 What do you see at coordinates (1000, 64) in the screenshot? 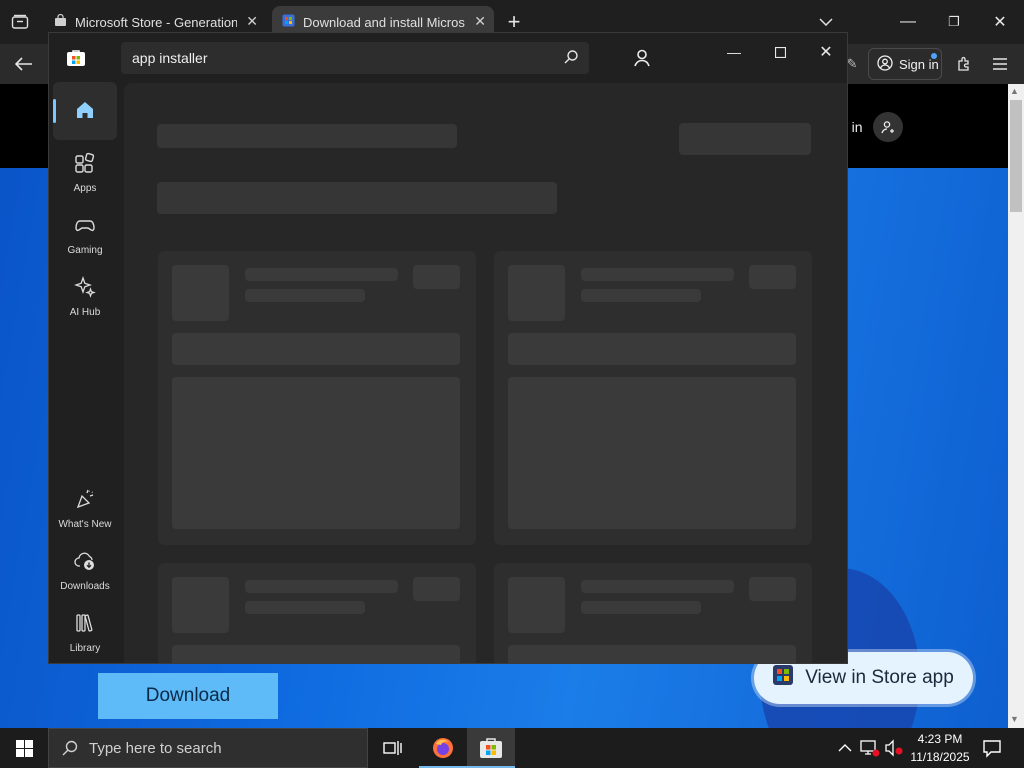
I see `menu-icon` at bounding box center [1000, 64].